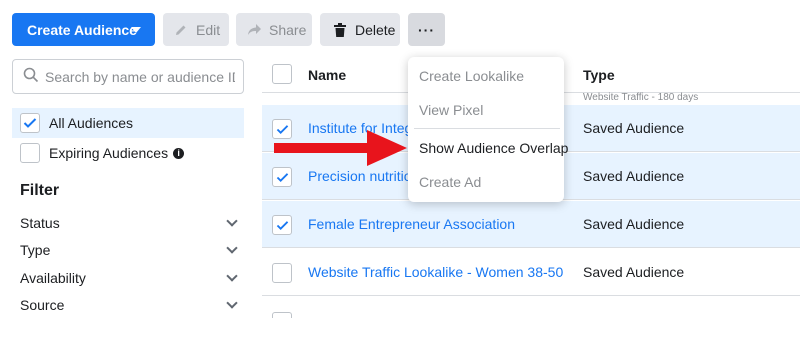 Image resolution: width=800 pixels, height=348 pixels. I want to click on type-column-header: Type, so click(599, 75).